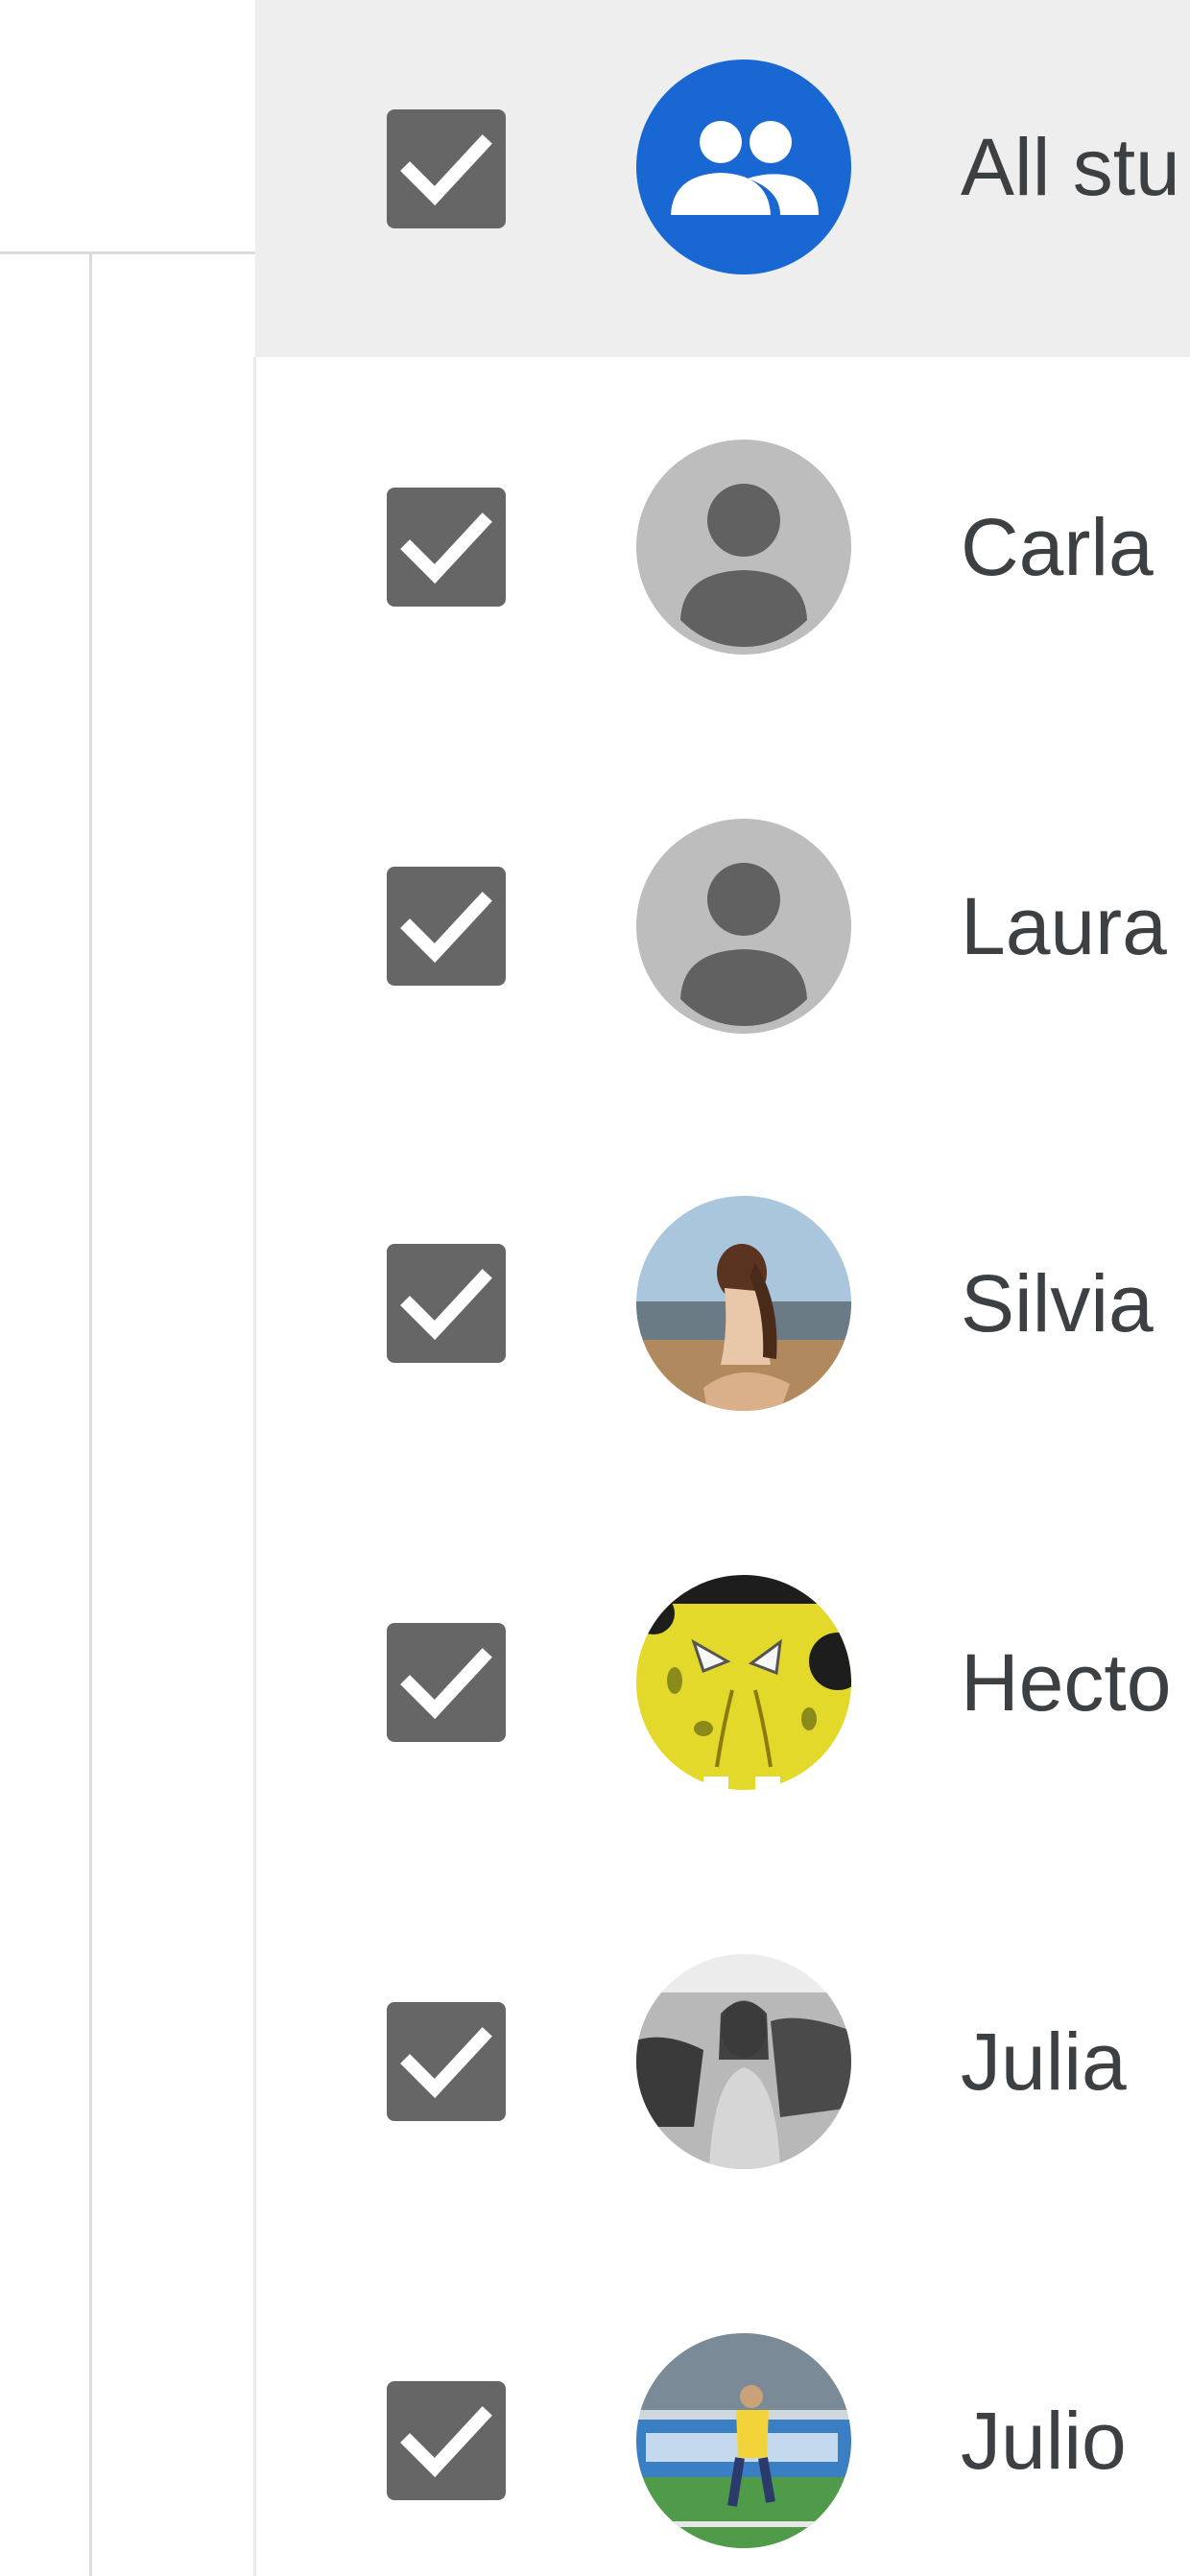 This screenshot has width=1190, height=2576. I want to click on list-item-all-students: All stu, so click(723, 178).